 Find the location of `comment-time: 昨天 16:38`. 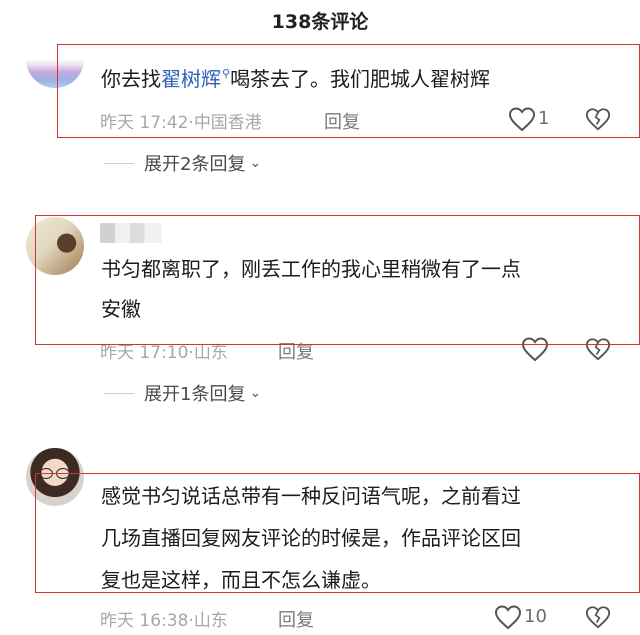

comment-time: 昨天 16:38 is located at coordinates (144, 621).